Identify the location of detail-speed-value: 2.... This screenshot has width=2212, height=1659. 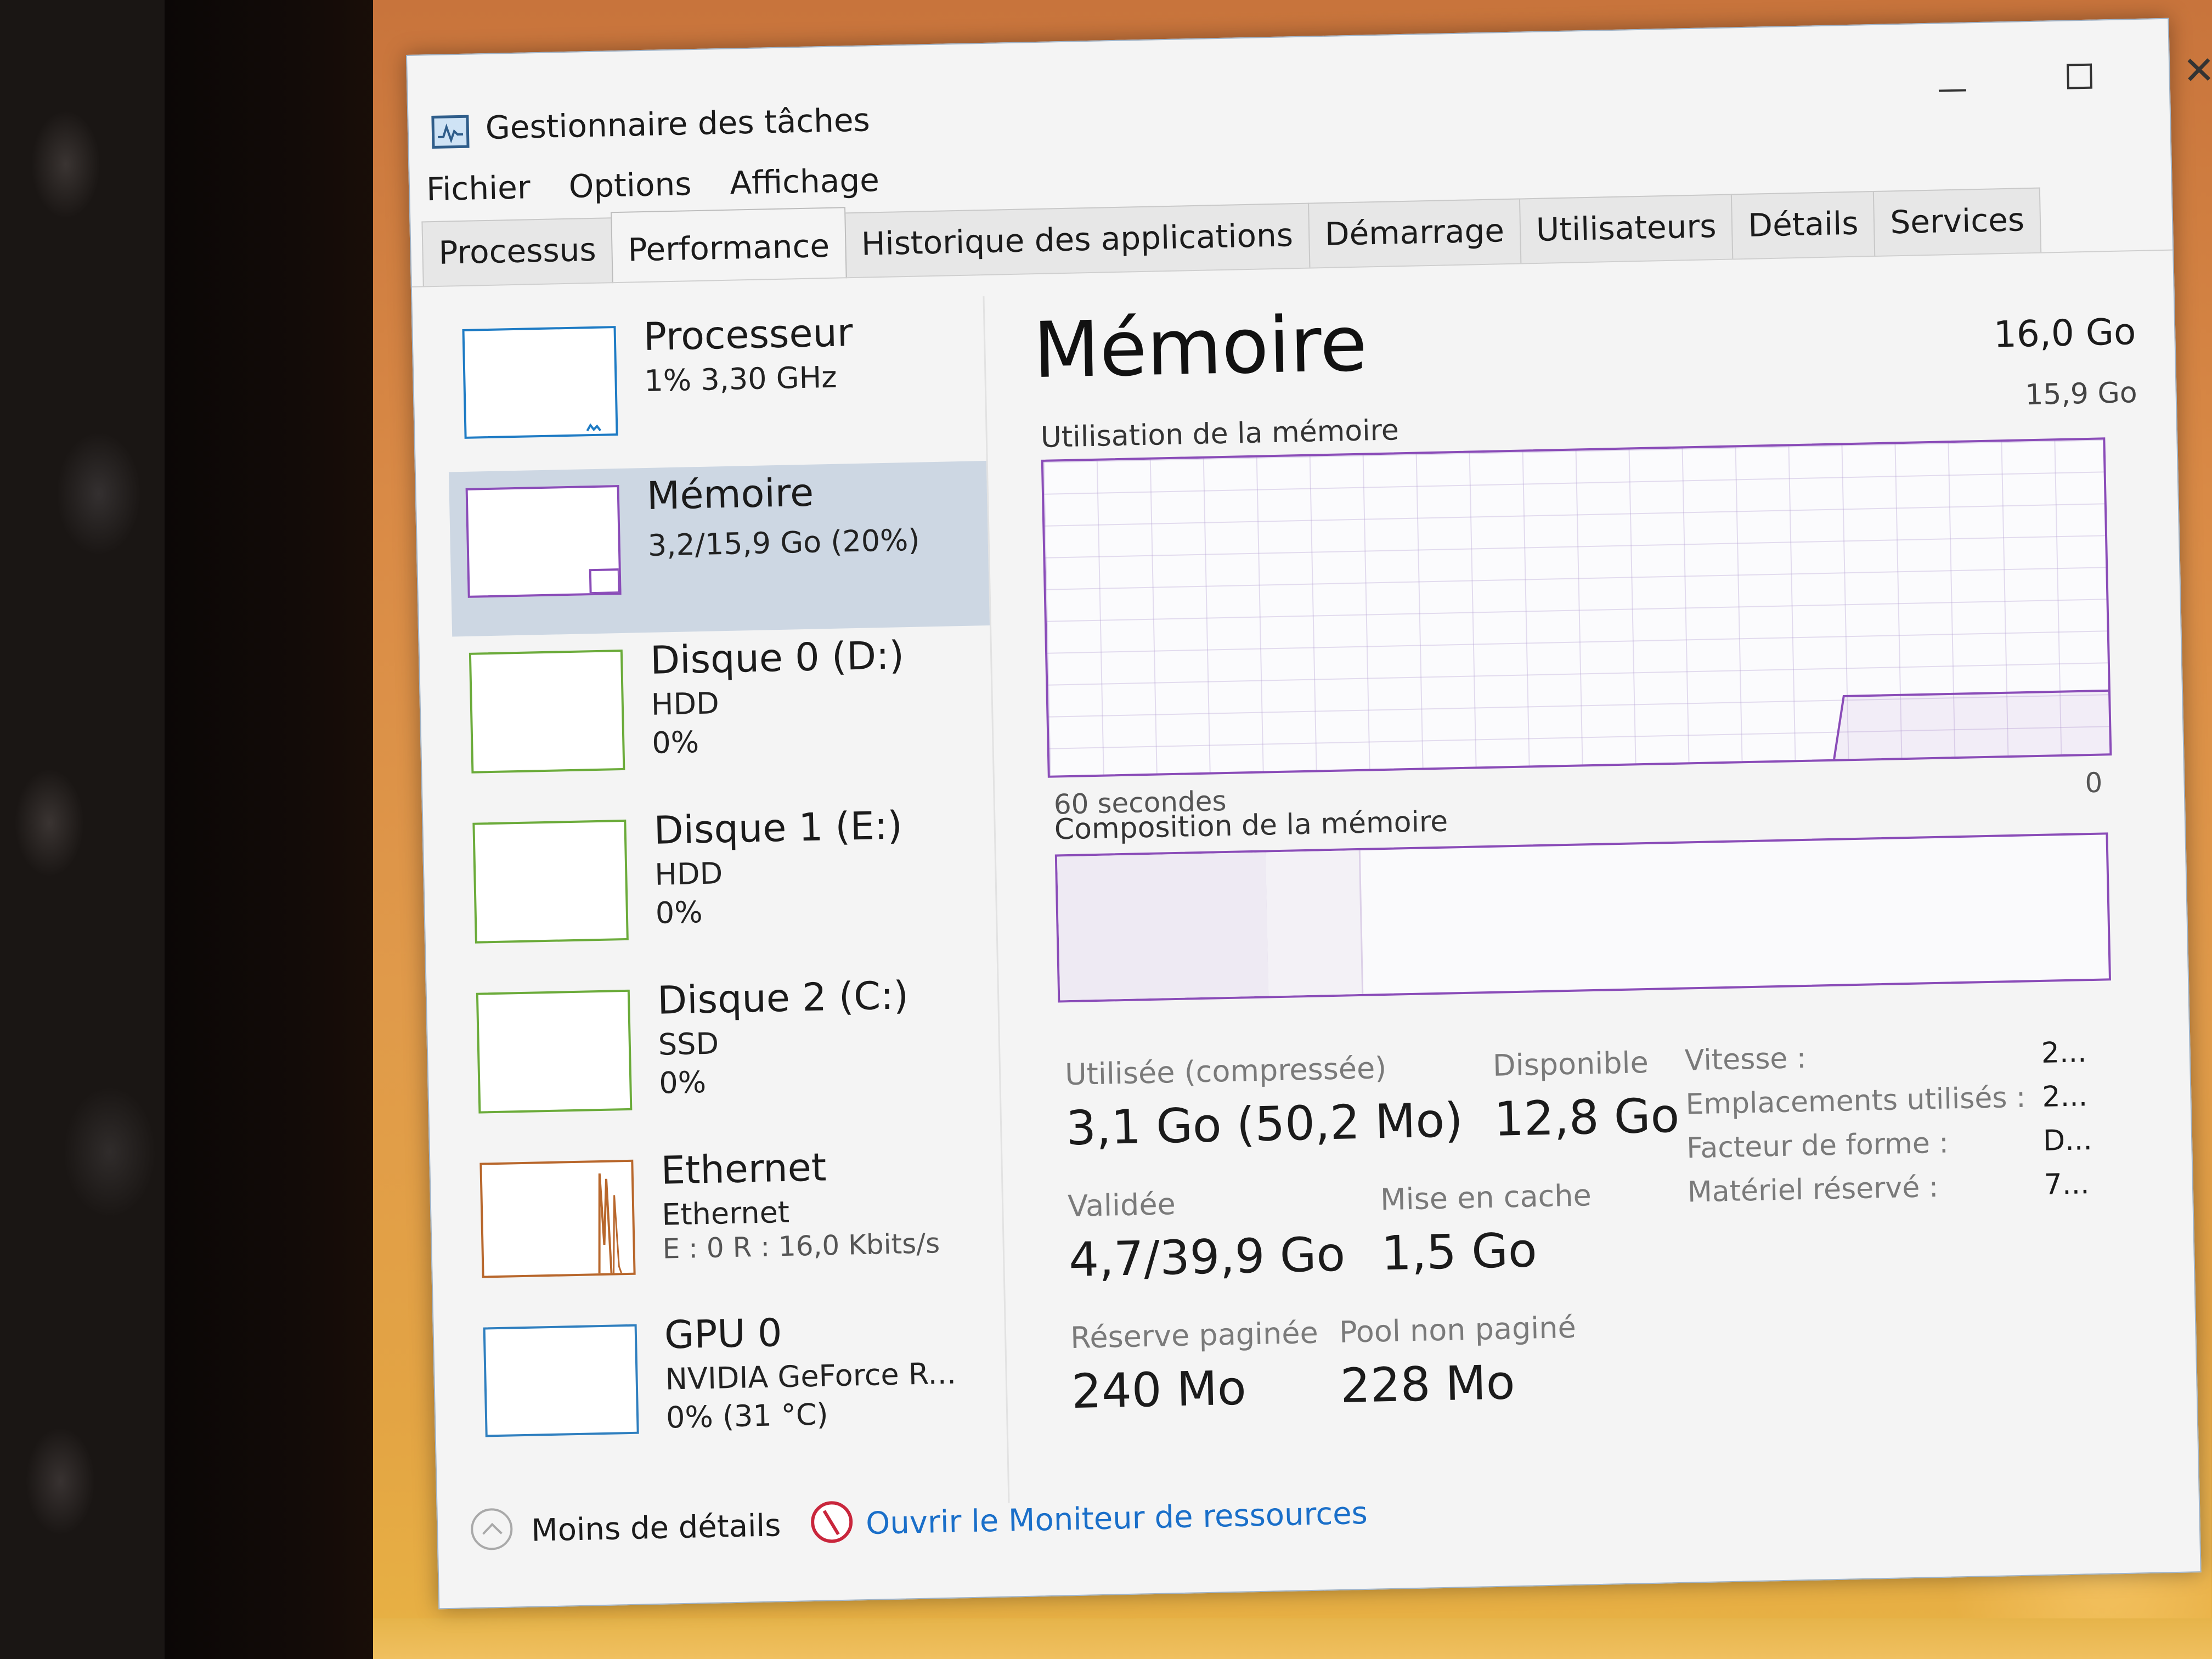
(2064, 1053).